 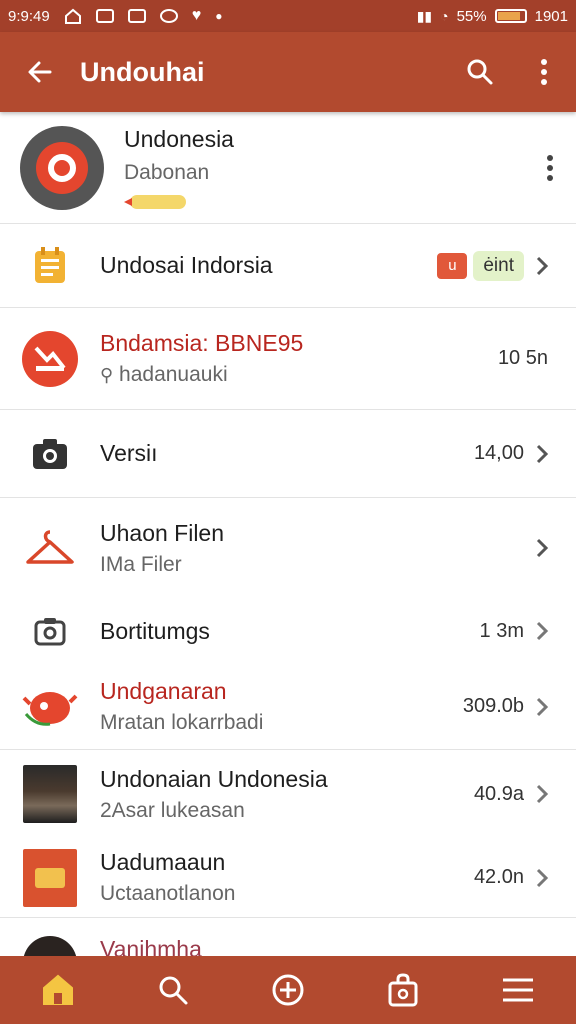 I want to click on add-icon, so click(x=288, y=990).